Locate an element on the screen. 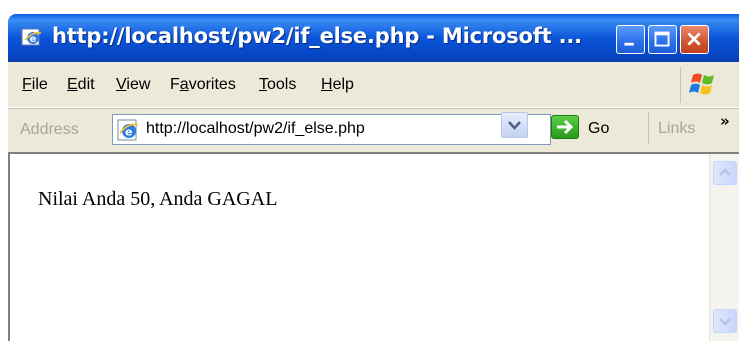  menu-view: View is located at coordinates (133, 85).